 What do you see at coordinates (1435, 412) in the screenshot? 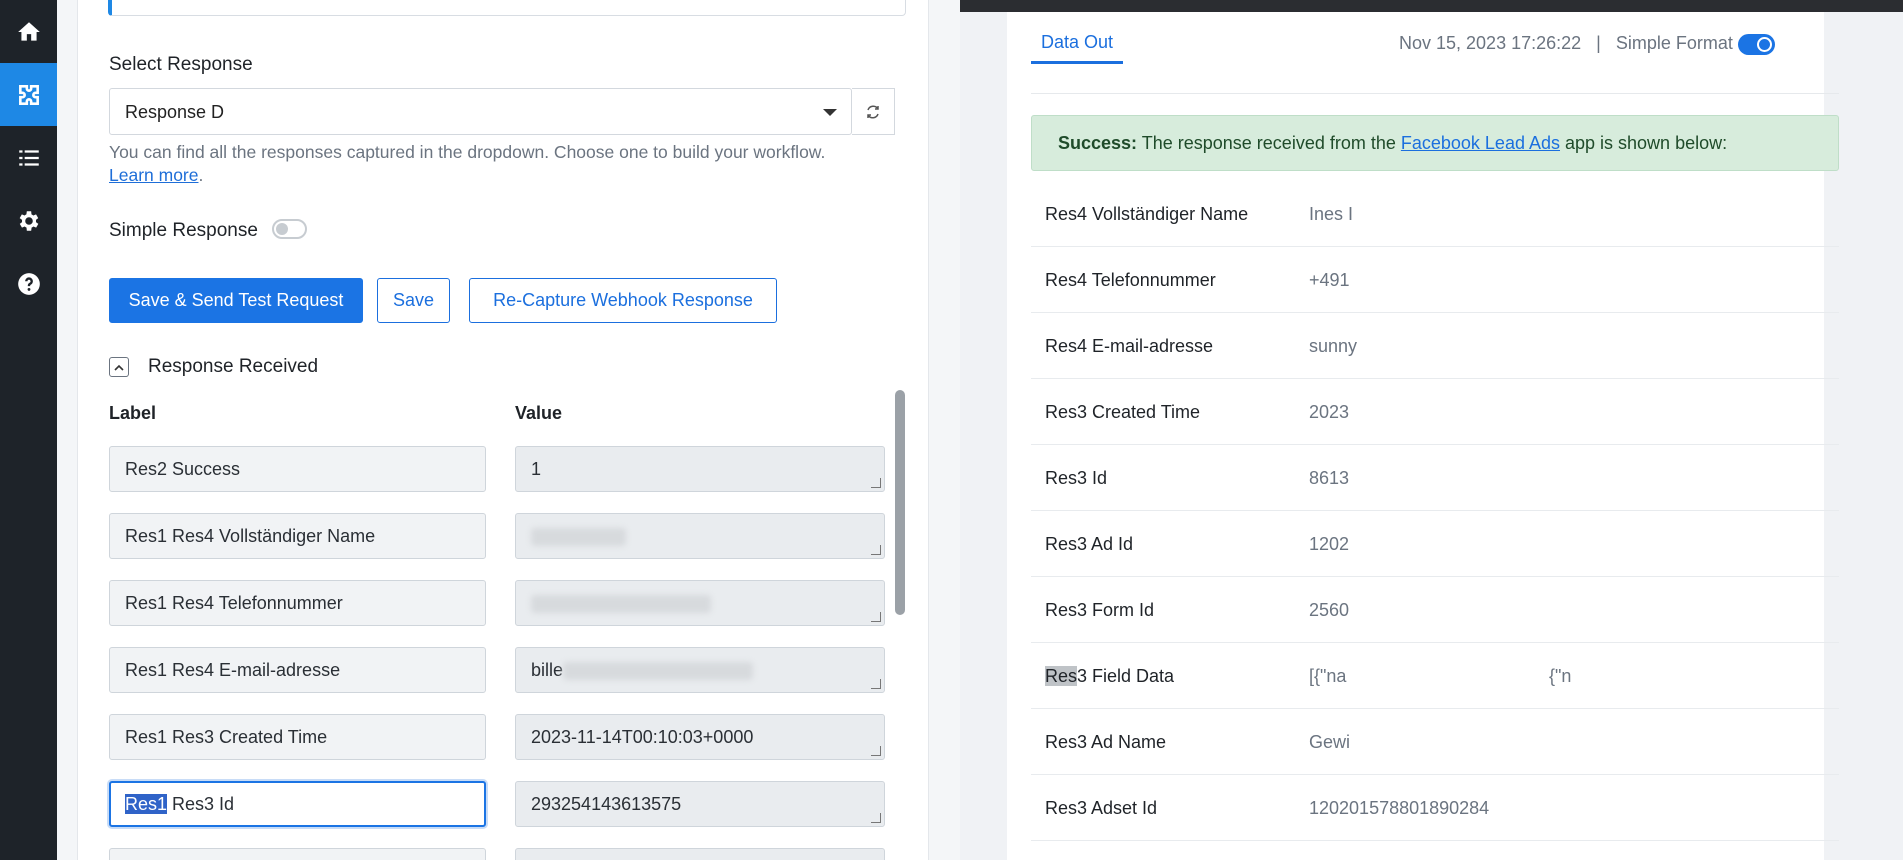
I see `table-row: Res3 Created Time 2023` at bounding box center [1435, 412].